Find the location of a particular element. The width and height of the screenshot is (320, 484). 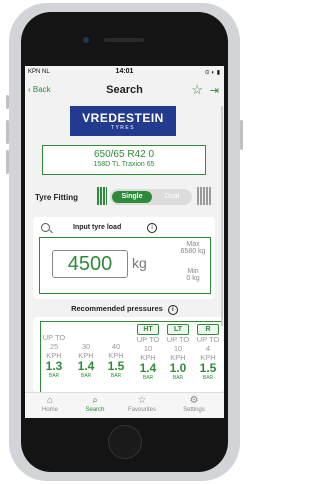

tab-search: ⌕ Search is located at coordinates (95, 404).